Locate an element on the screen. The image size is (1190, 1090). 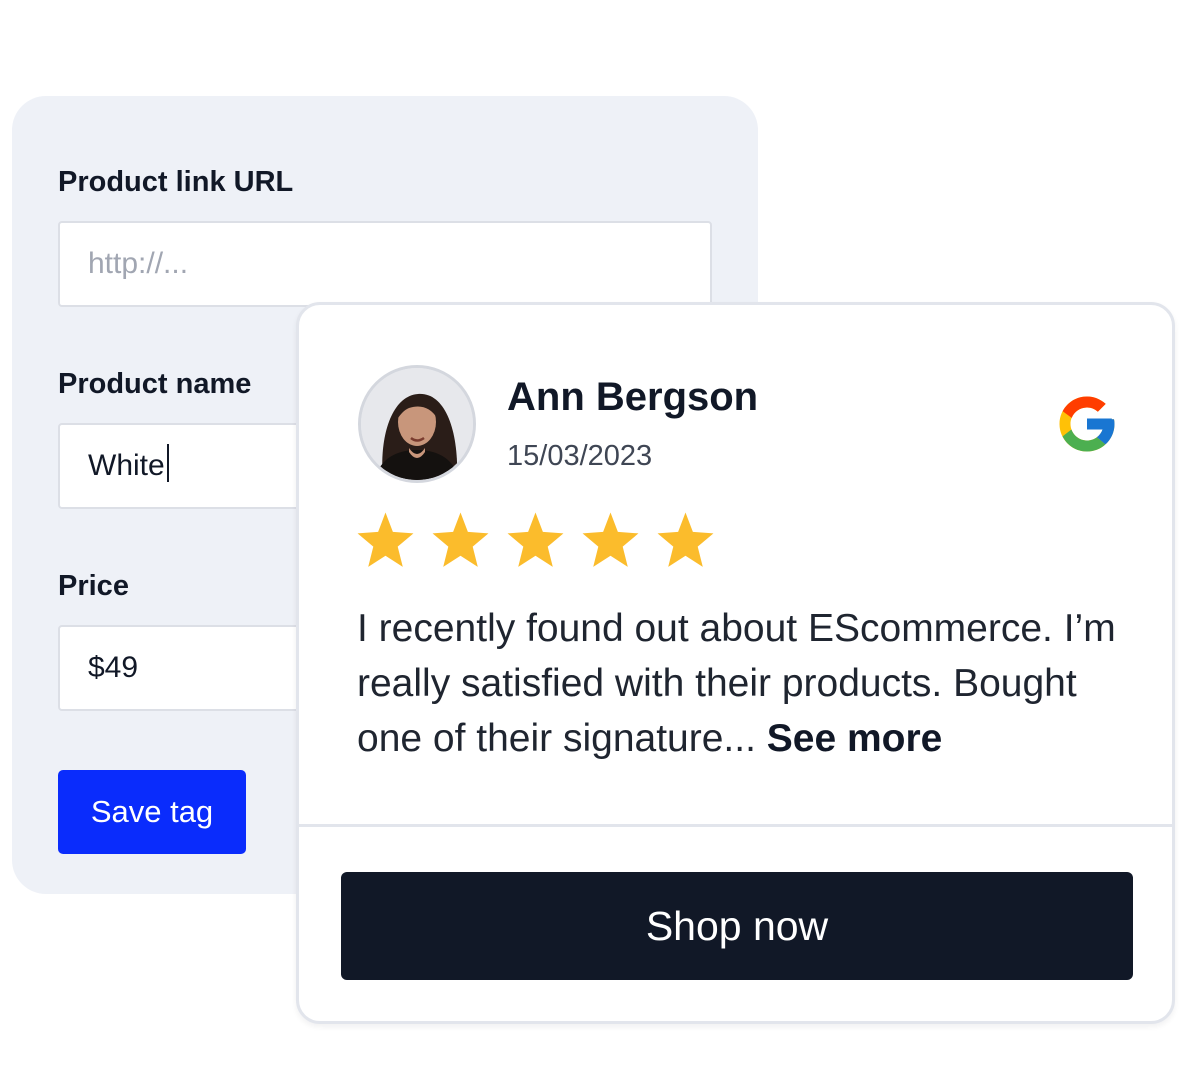
price-label: Price is located at coordinates (93, 586).